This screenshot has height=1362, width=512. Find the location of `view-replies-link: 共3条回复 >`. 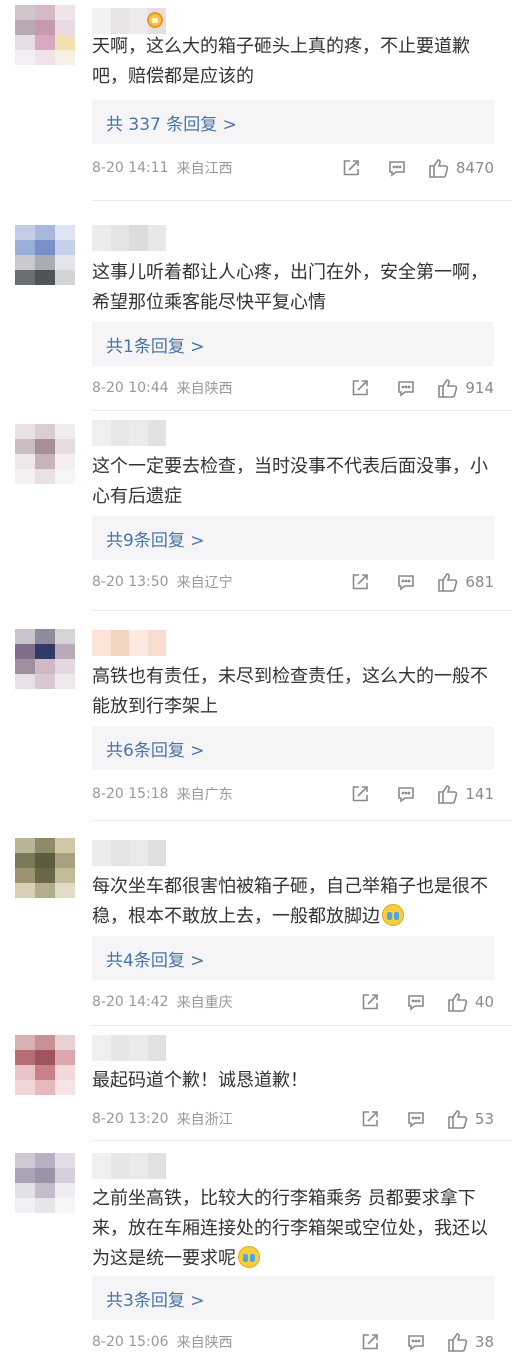

view-replies-link: 共3条回复 > is located at coordinates (293, 1298).